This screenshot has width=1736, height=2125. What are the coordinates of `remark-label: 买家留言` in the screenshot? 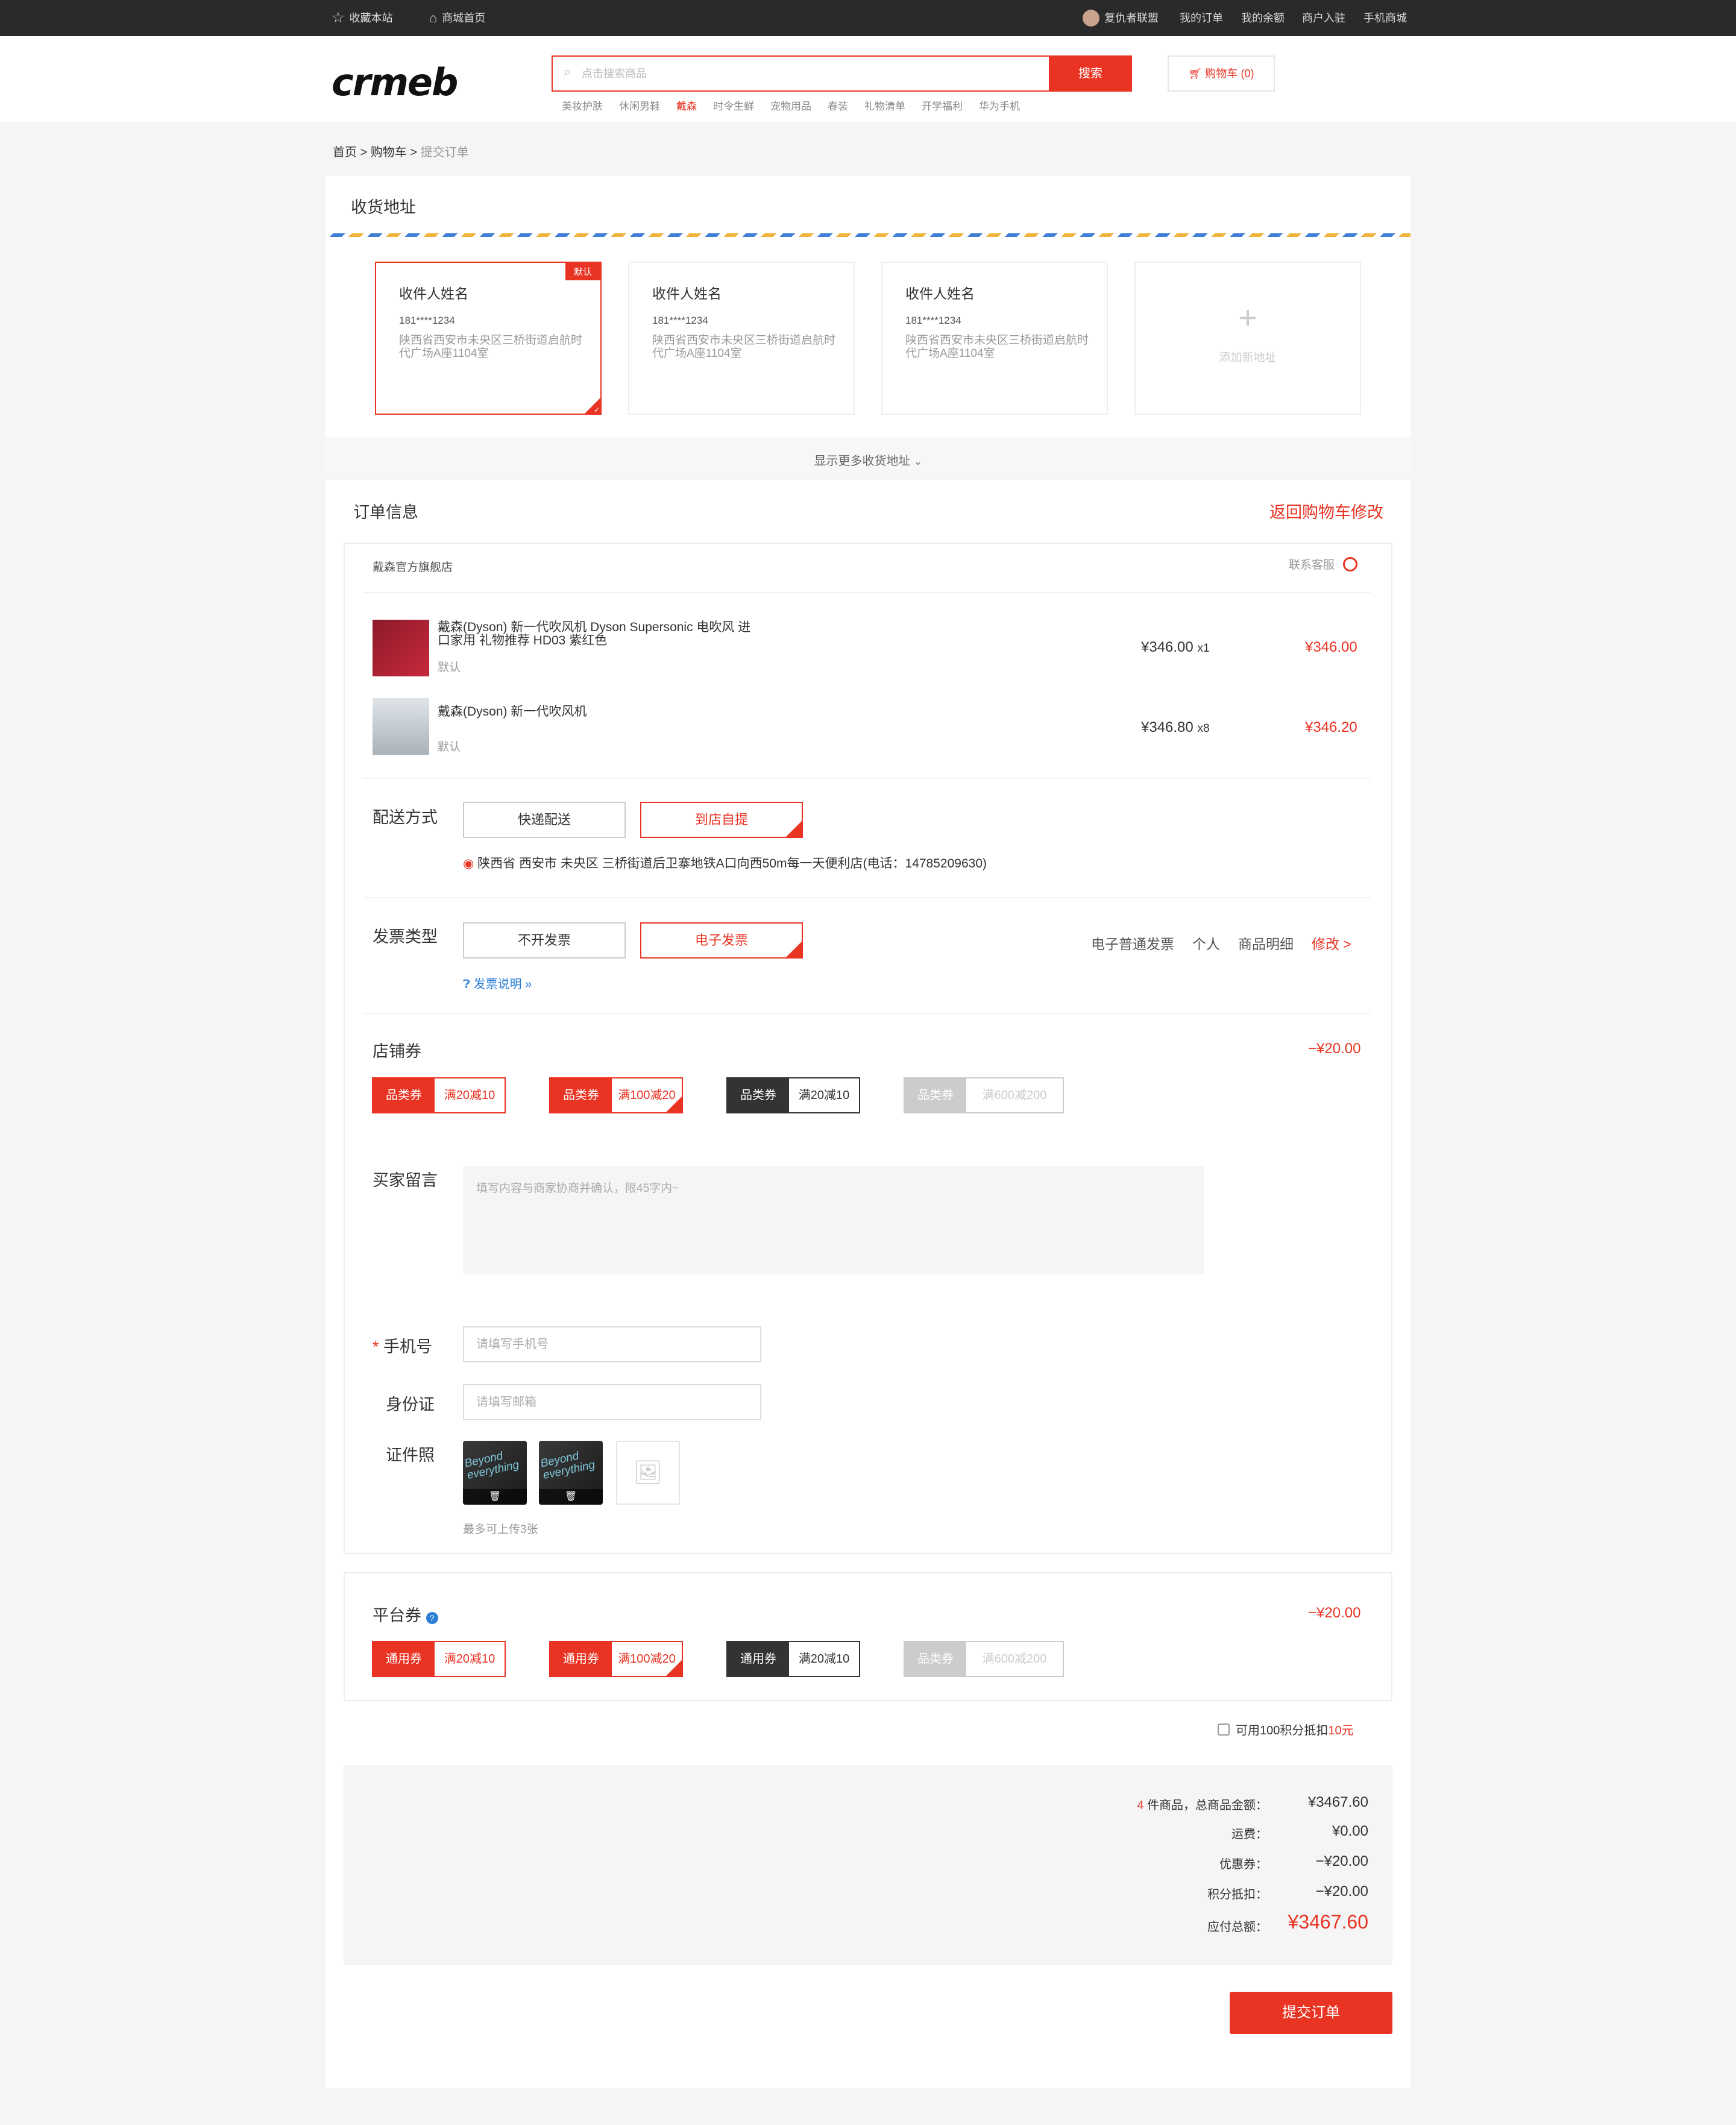 It's located at (405, 1180).